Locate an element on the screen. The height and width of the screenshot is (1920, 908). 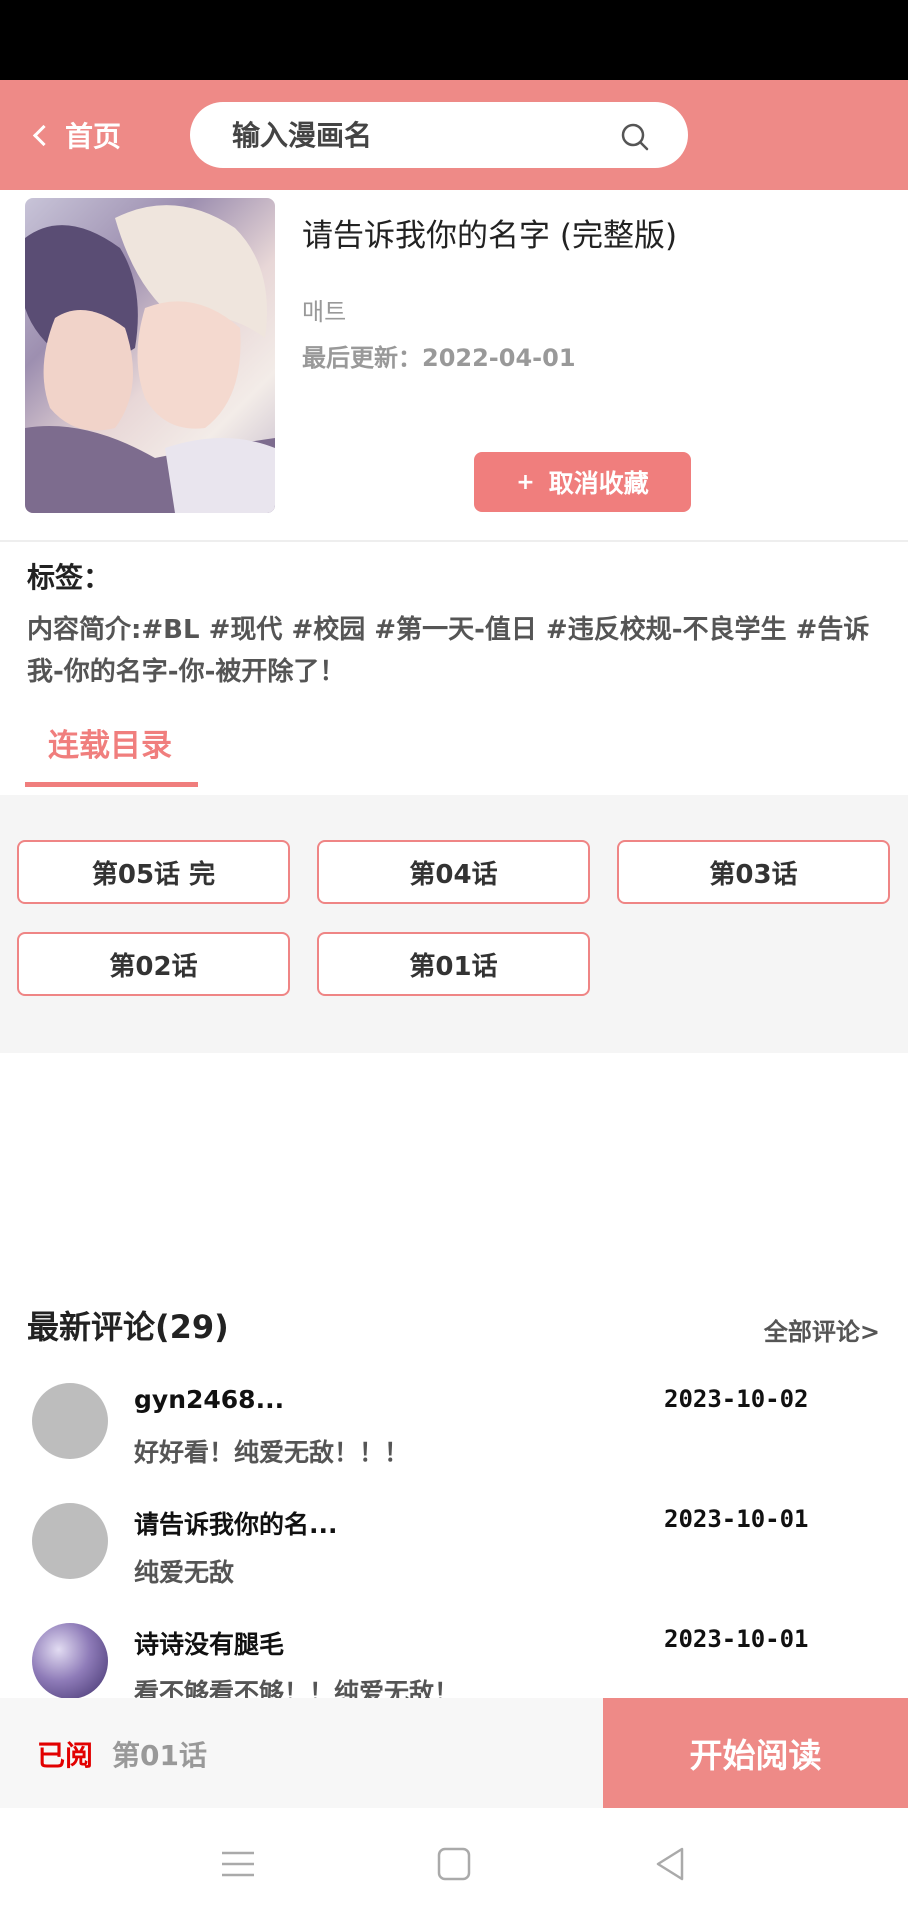
all-comments-link: 全部评论> is located at coordinates (822, 1329).